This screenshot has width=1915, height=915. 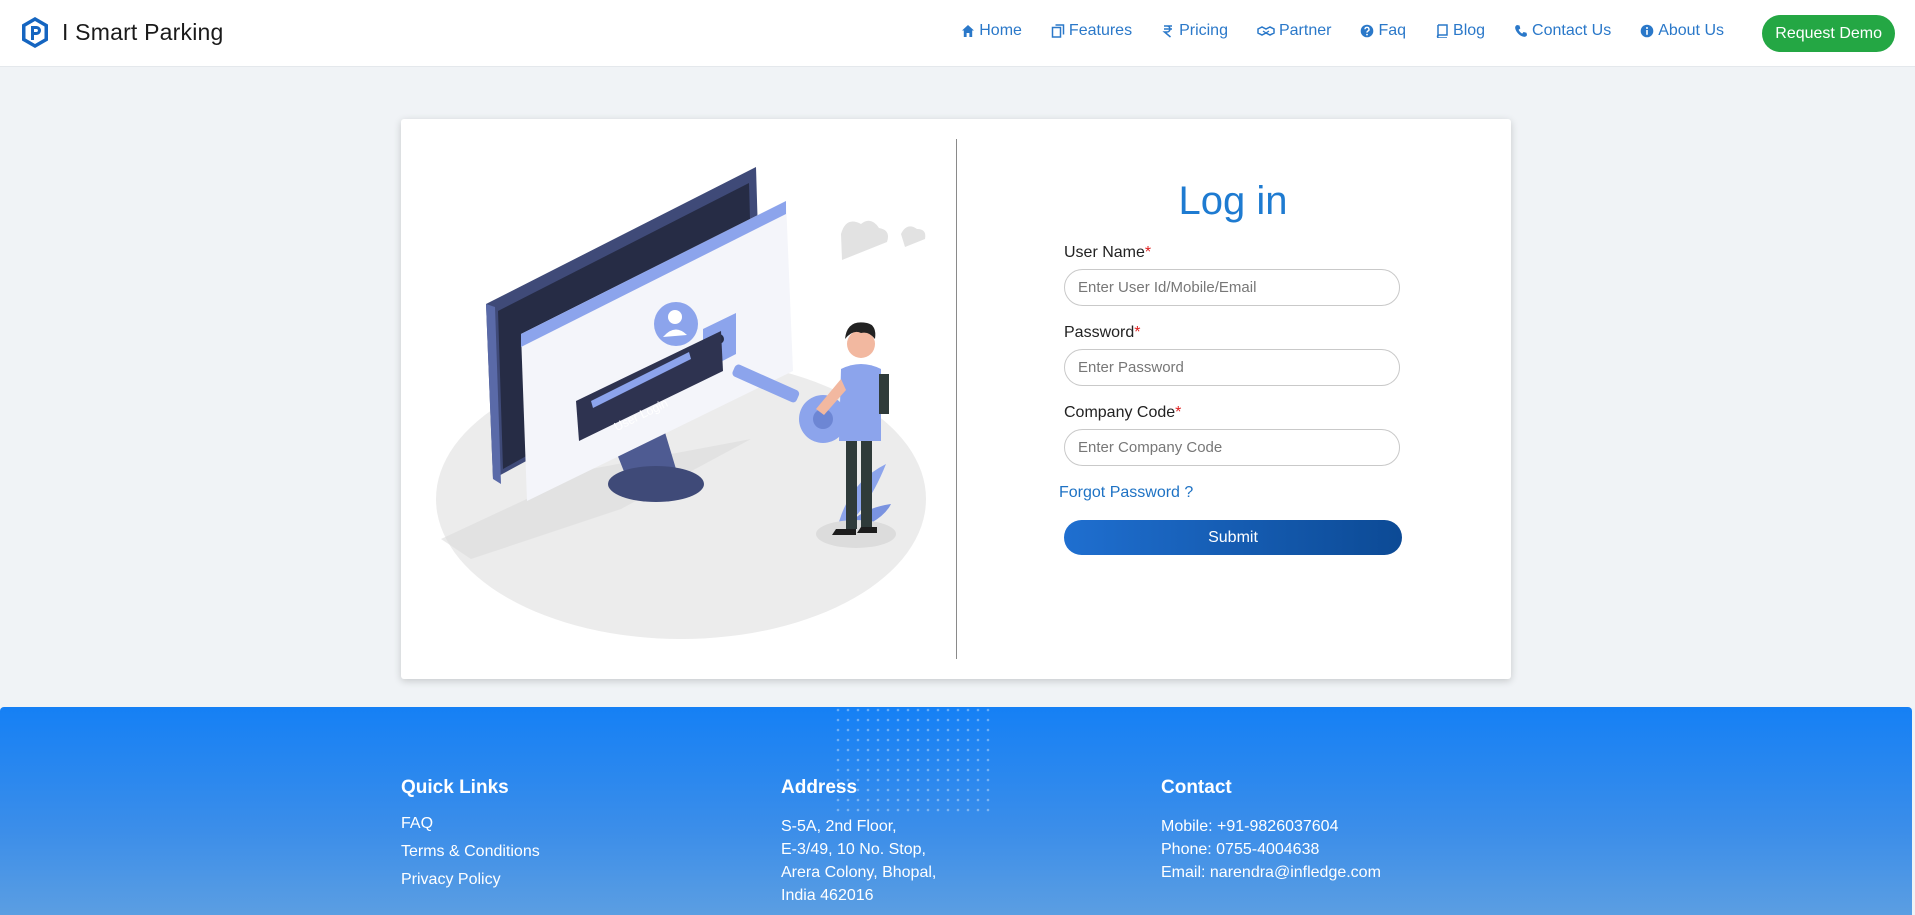 I want to click on footer-link-terms: Terms & Conditions, so click(x=470, y=852).